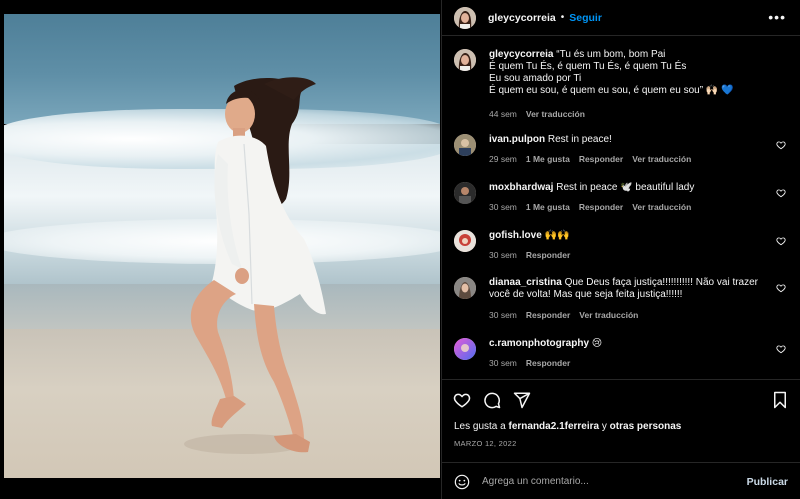 This screenshot has width=800, height=499. I want to click on likes-others: otras personas, so click(646, 426).